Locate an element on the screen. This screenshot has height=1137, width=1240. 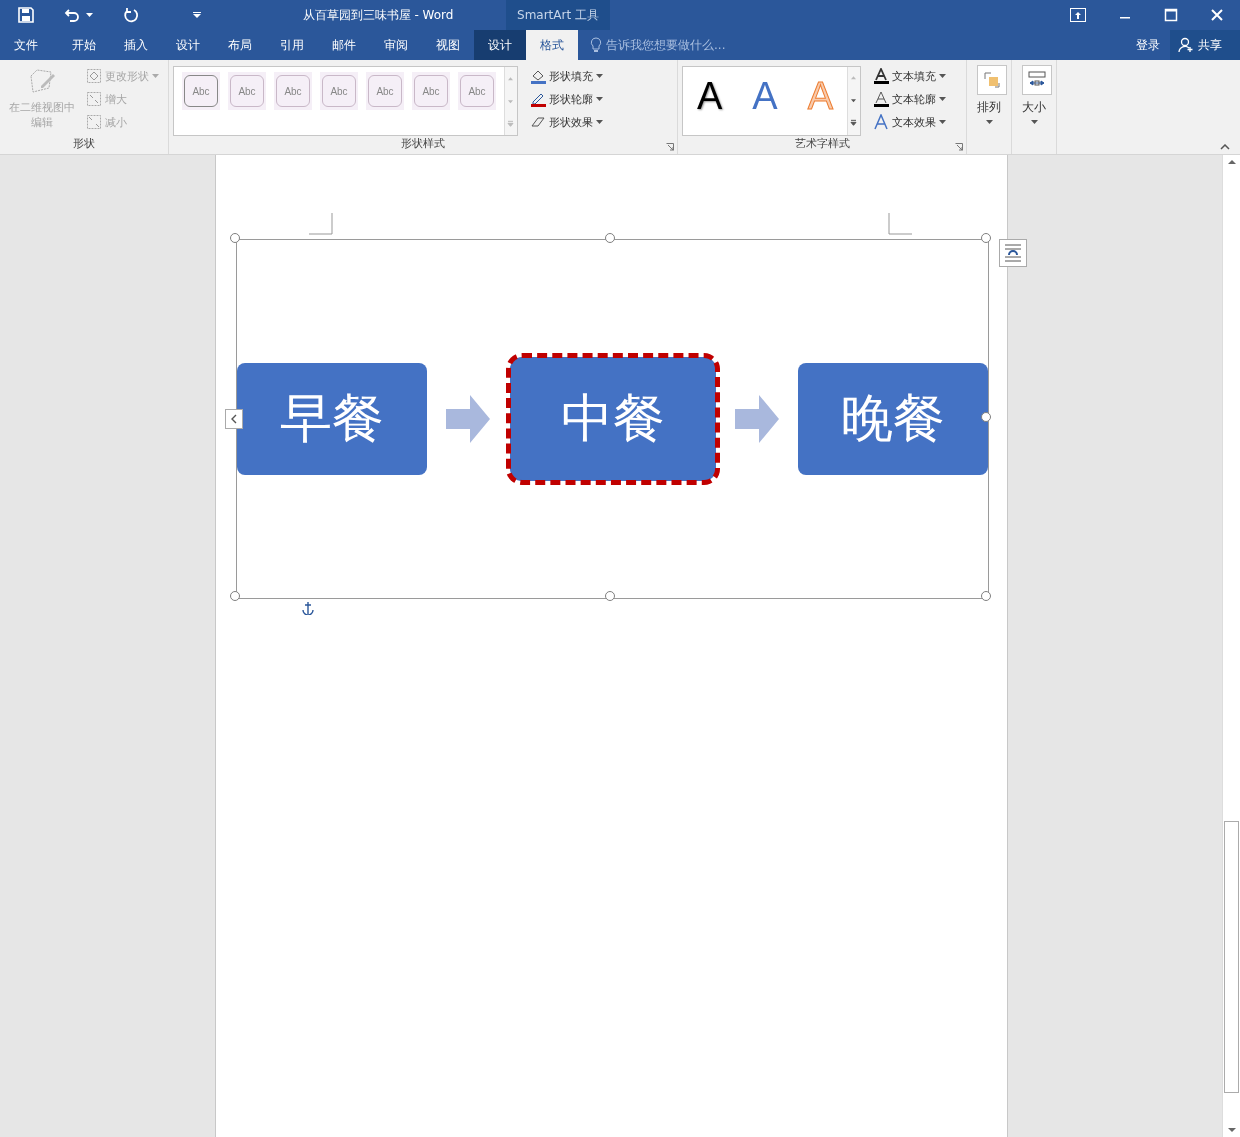
sign-in-link: 登录 is located at coordinates (1148, 45).